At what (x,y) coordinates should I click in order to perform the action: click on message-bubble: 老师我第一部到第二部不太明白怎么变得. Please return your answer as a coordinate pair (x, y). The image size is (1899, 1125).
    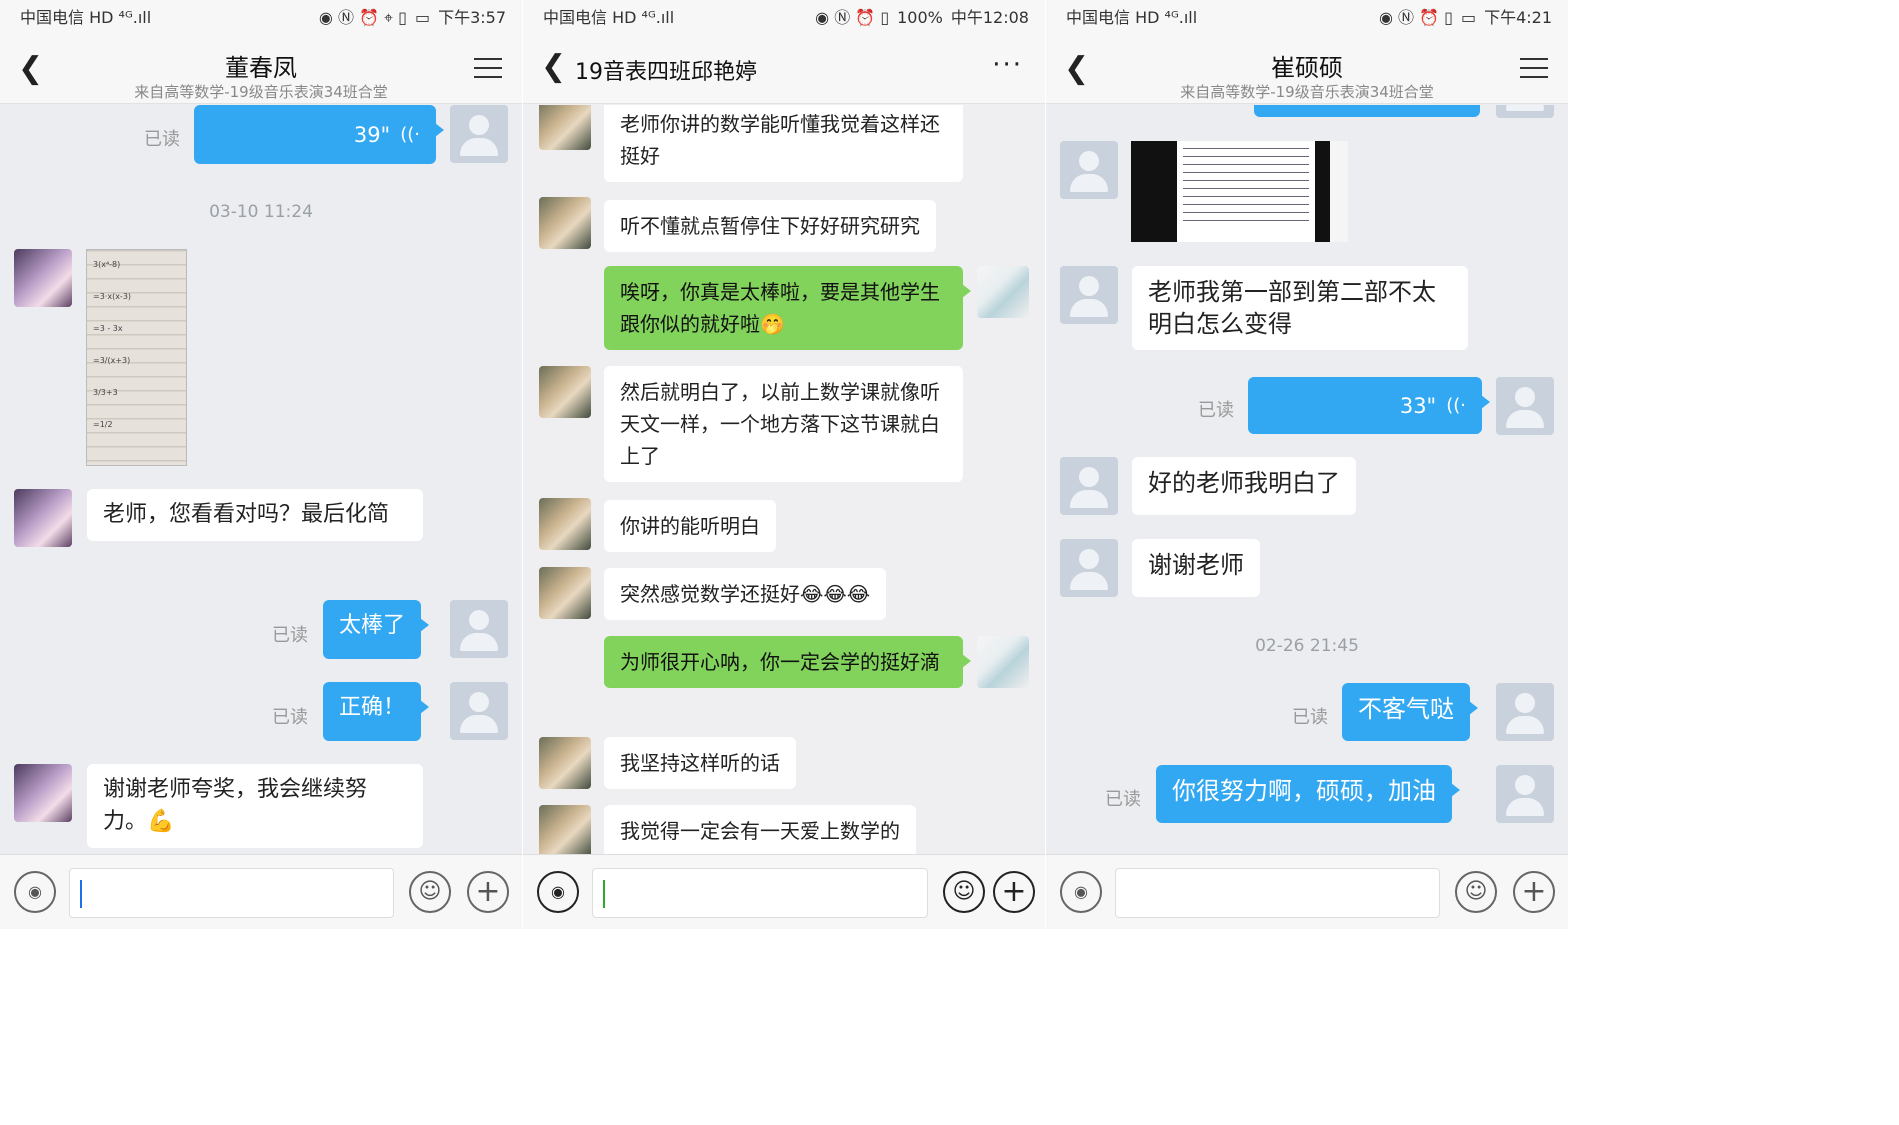
    Looking at the image, I should click on (1300, 308).